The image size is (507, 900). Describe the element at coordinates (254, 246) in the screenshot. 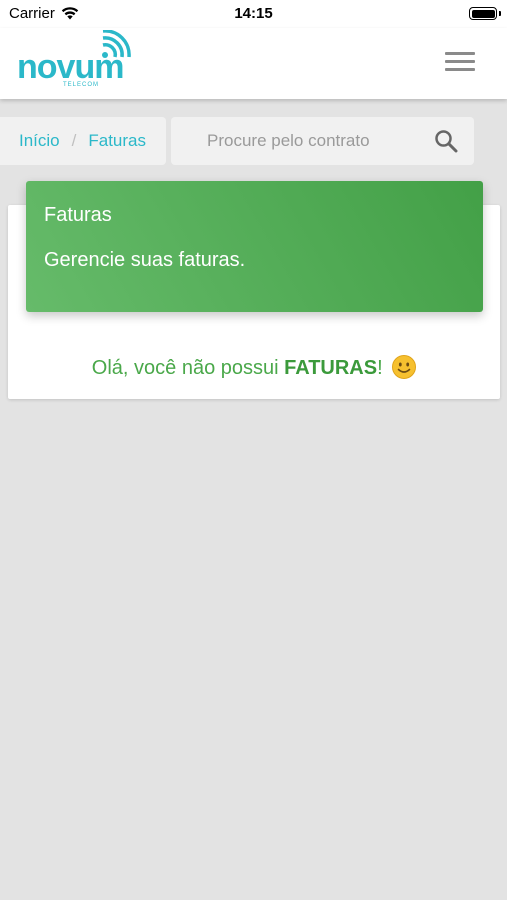

I see `page-banner: Faturas Gerencie suas faturas.` at that location.